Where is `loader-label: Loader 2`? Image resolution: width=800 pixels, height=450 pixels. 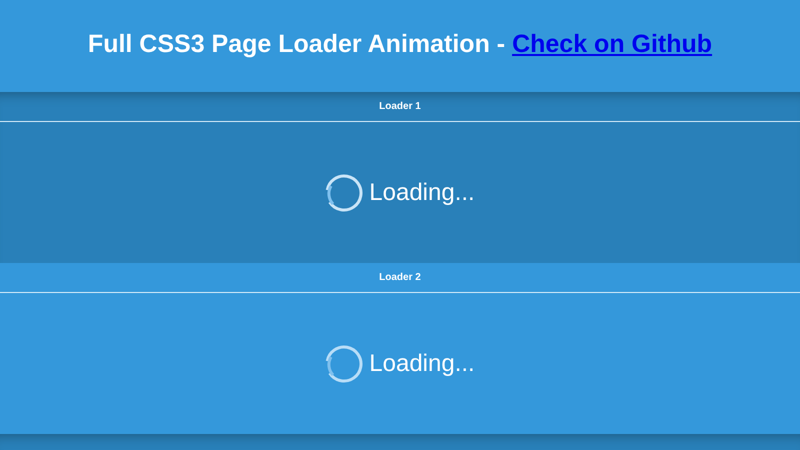
loader-label: Loader 2 is located at coordinates (400, 277).